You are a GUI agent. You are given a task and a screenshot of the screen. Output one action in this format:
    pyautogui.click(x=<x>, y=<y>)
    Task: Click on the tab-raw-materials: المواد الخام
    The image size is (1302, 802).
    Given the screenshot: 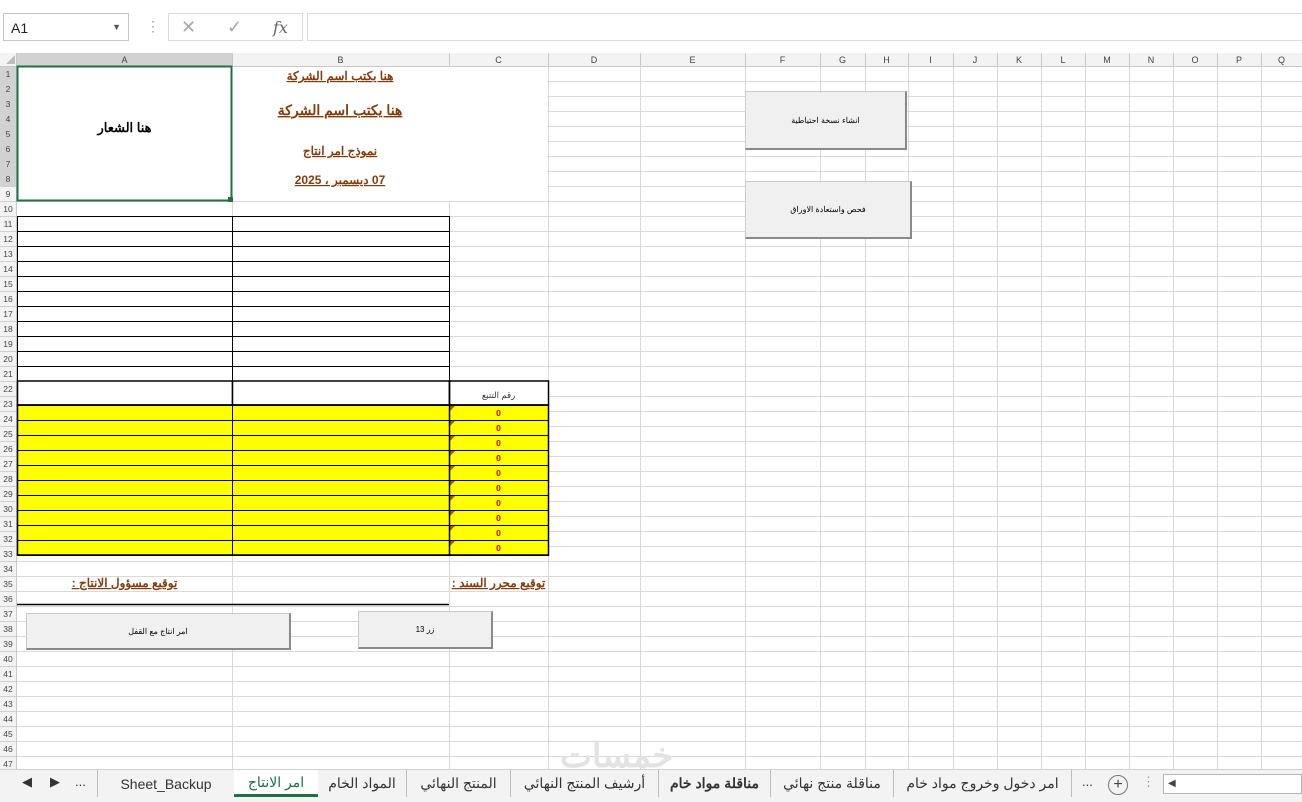 What is the action you would take?
    pyautogui.click(x=362, y=783)
    